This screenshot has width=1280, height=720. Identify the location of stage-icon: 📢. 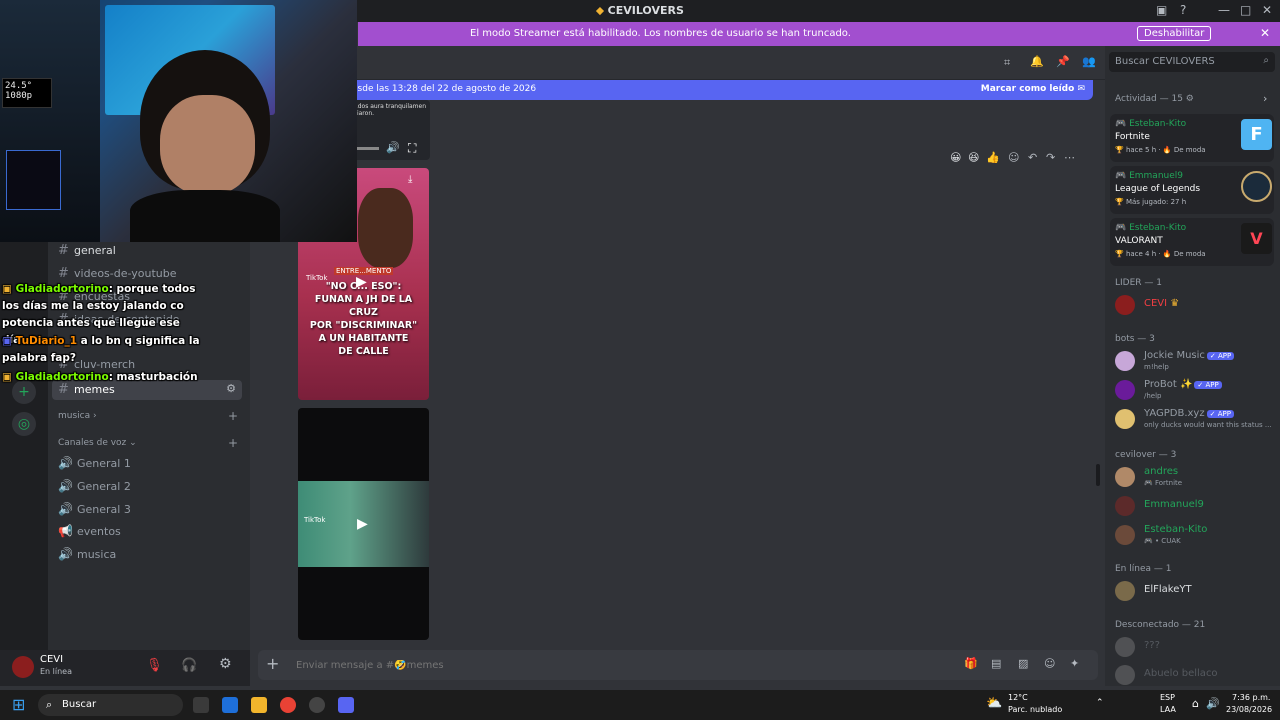
(65, 531).